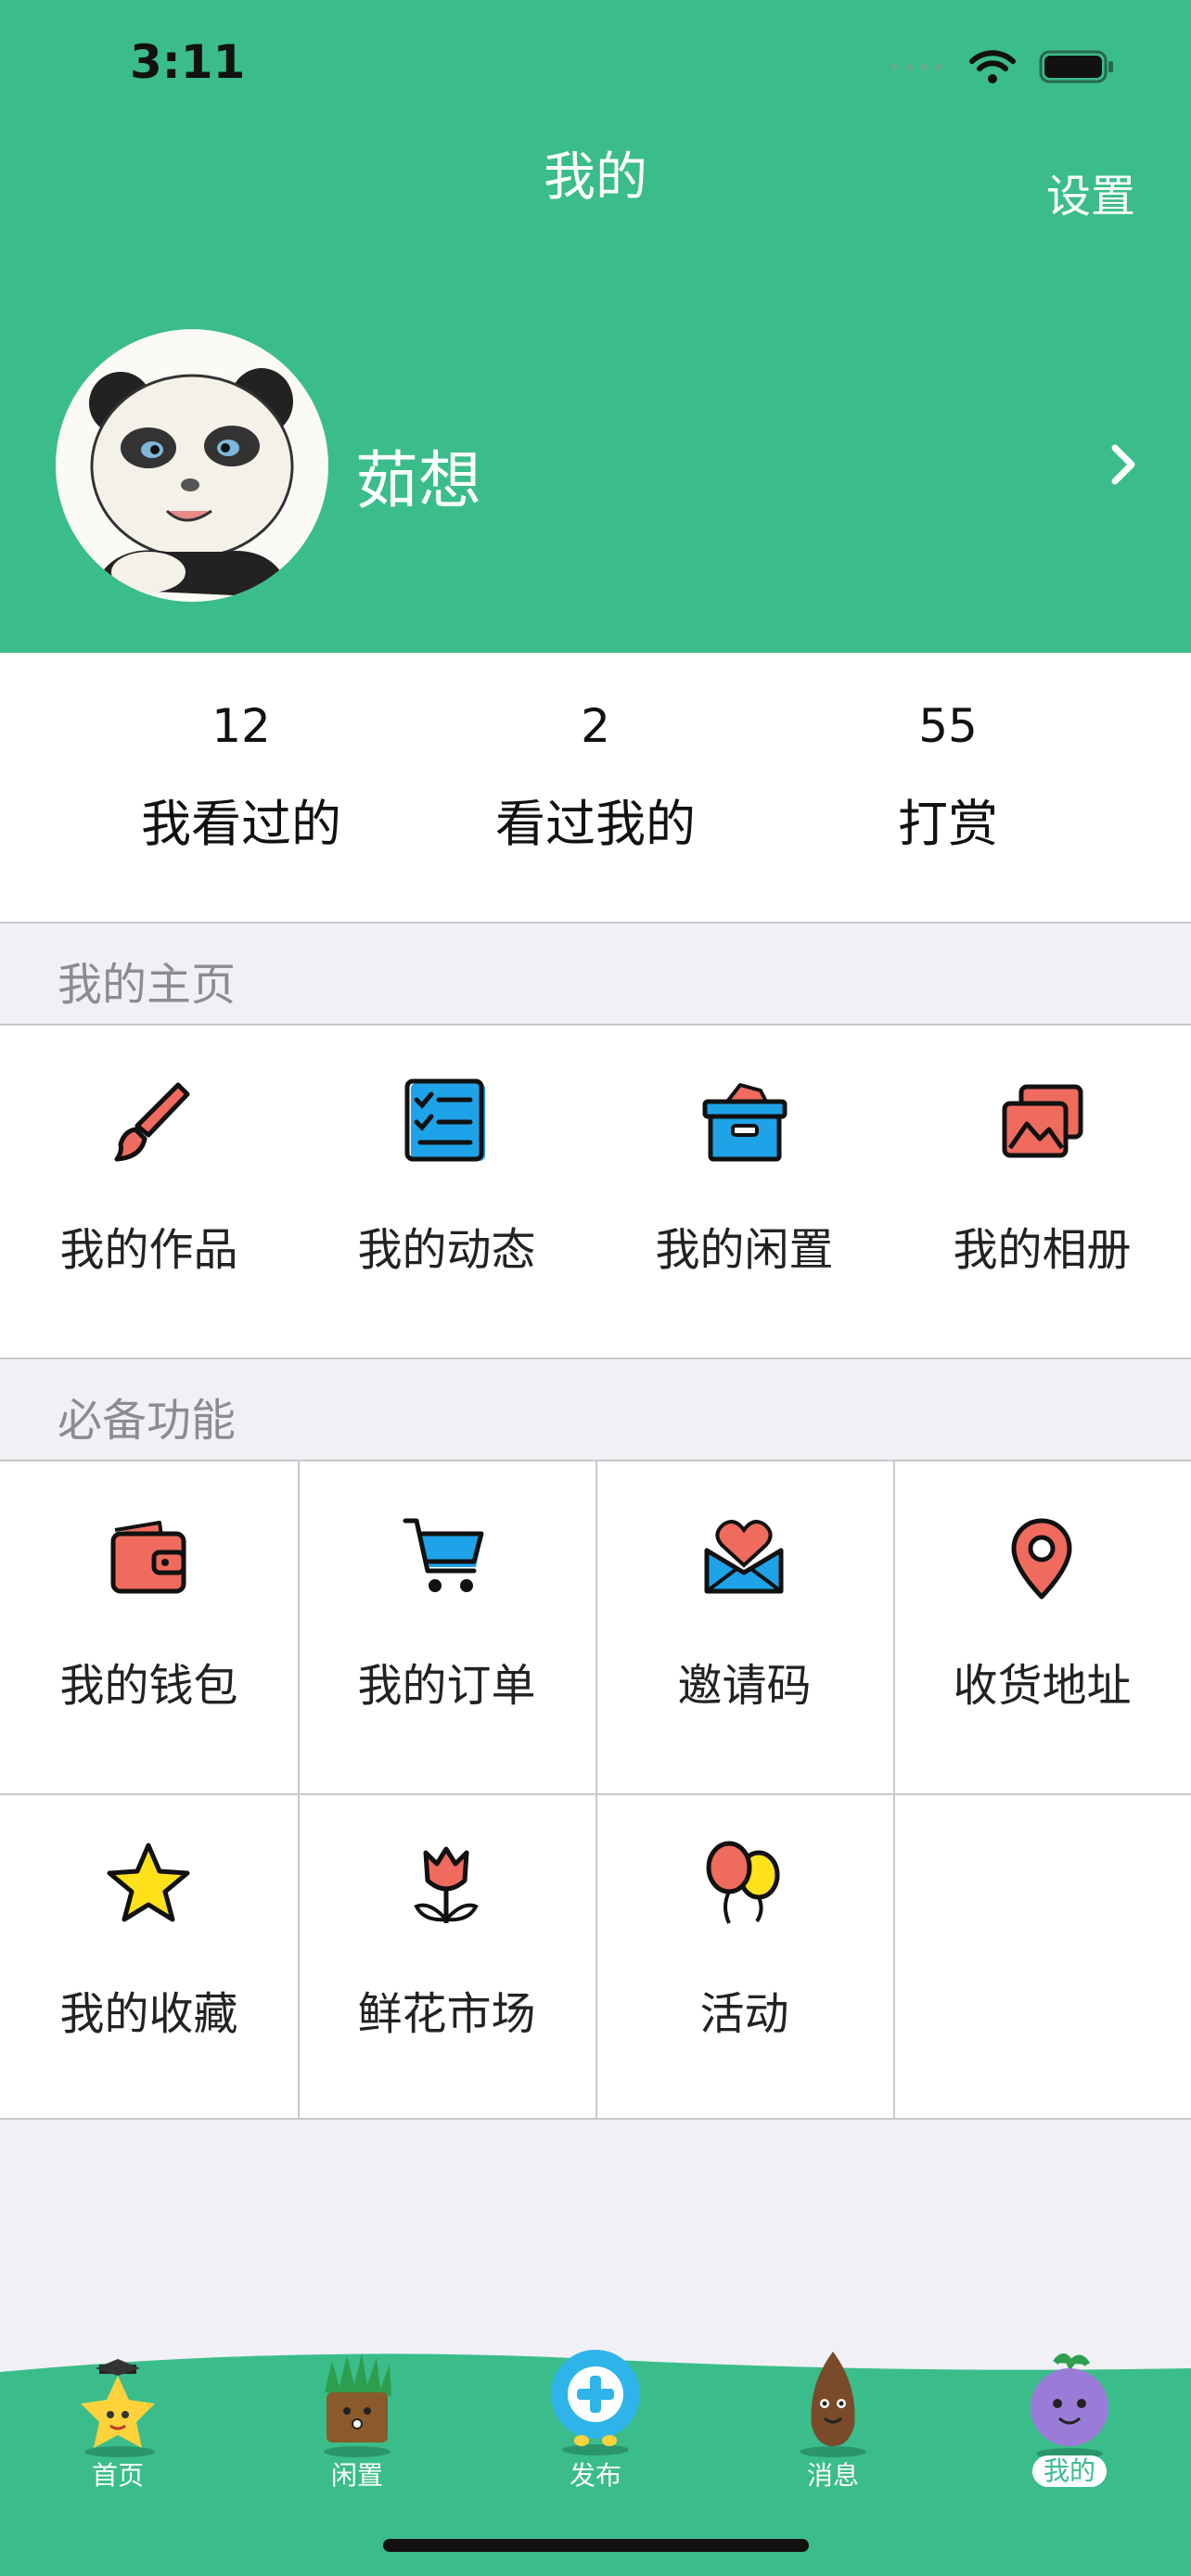  I want to click on grid-item-activities: 活动, so click(744, 1957).